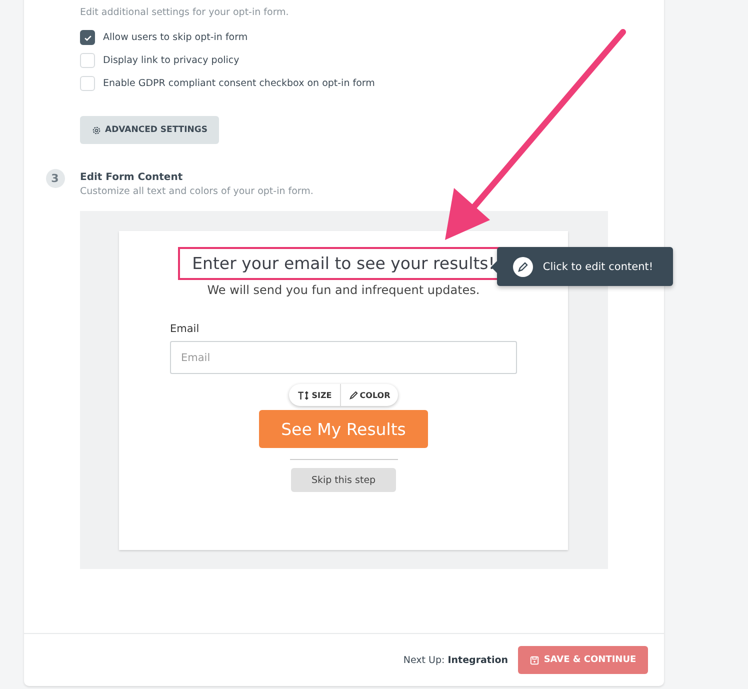  What do you see at coordinates (171, 60) in the screenshot?
I see `checkbox-label: Display link to privacy policy` at bounding box center [171, 60].